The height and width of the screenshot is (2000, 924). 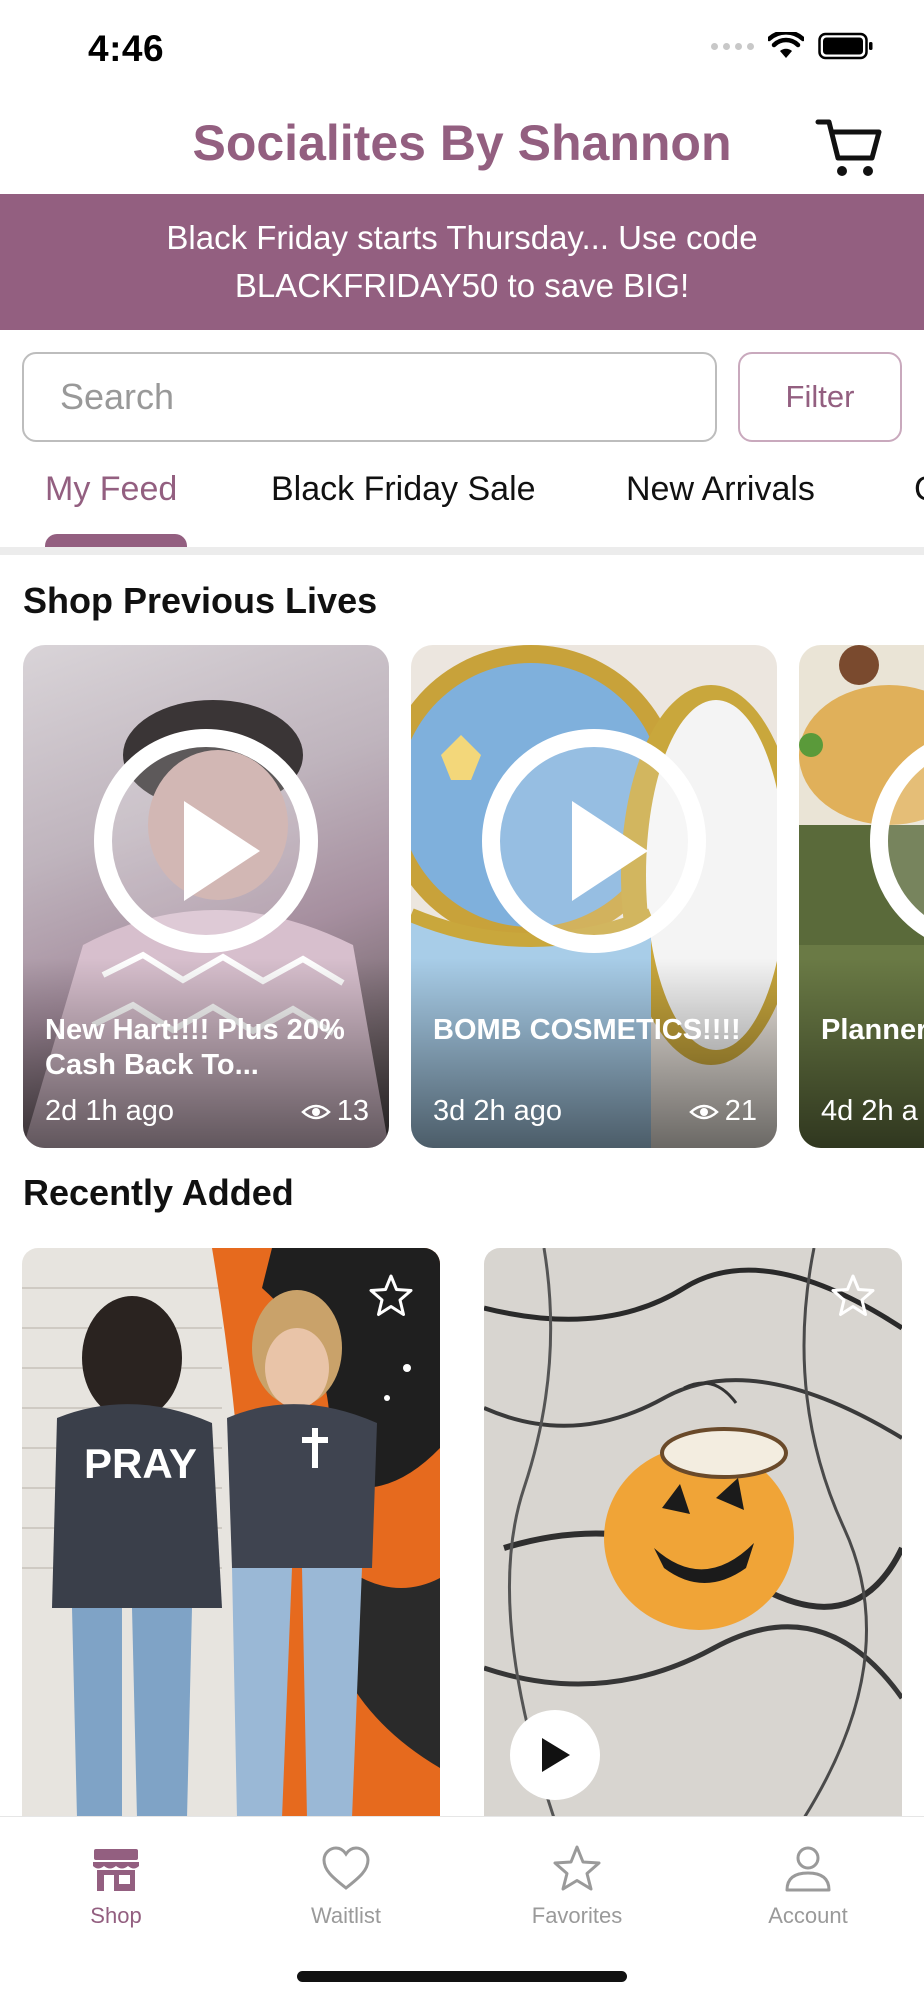 What do you see at coordinates (352, 1111) in the screenshot?
I see `view-count-value: 13` at bounding box center [352, 1111].